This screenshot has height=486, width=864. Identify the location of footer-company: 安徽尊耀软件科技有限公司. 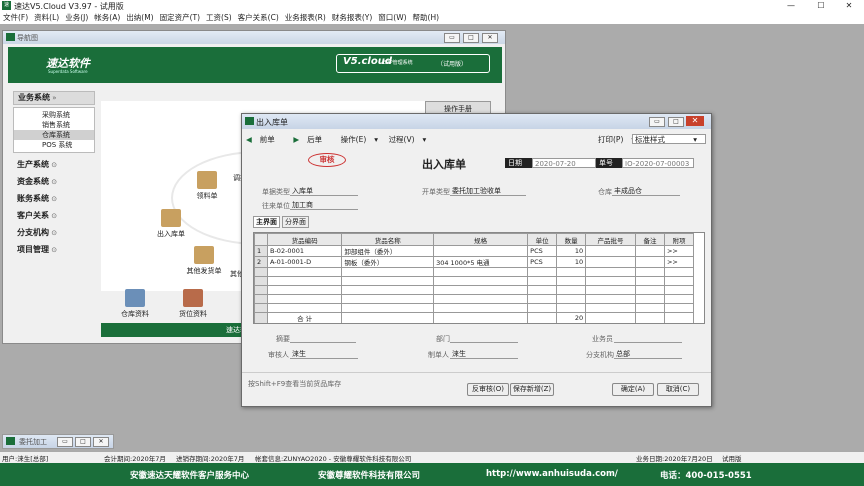
(369, 476).